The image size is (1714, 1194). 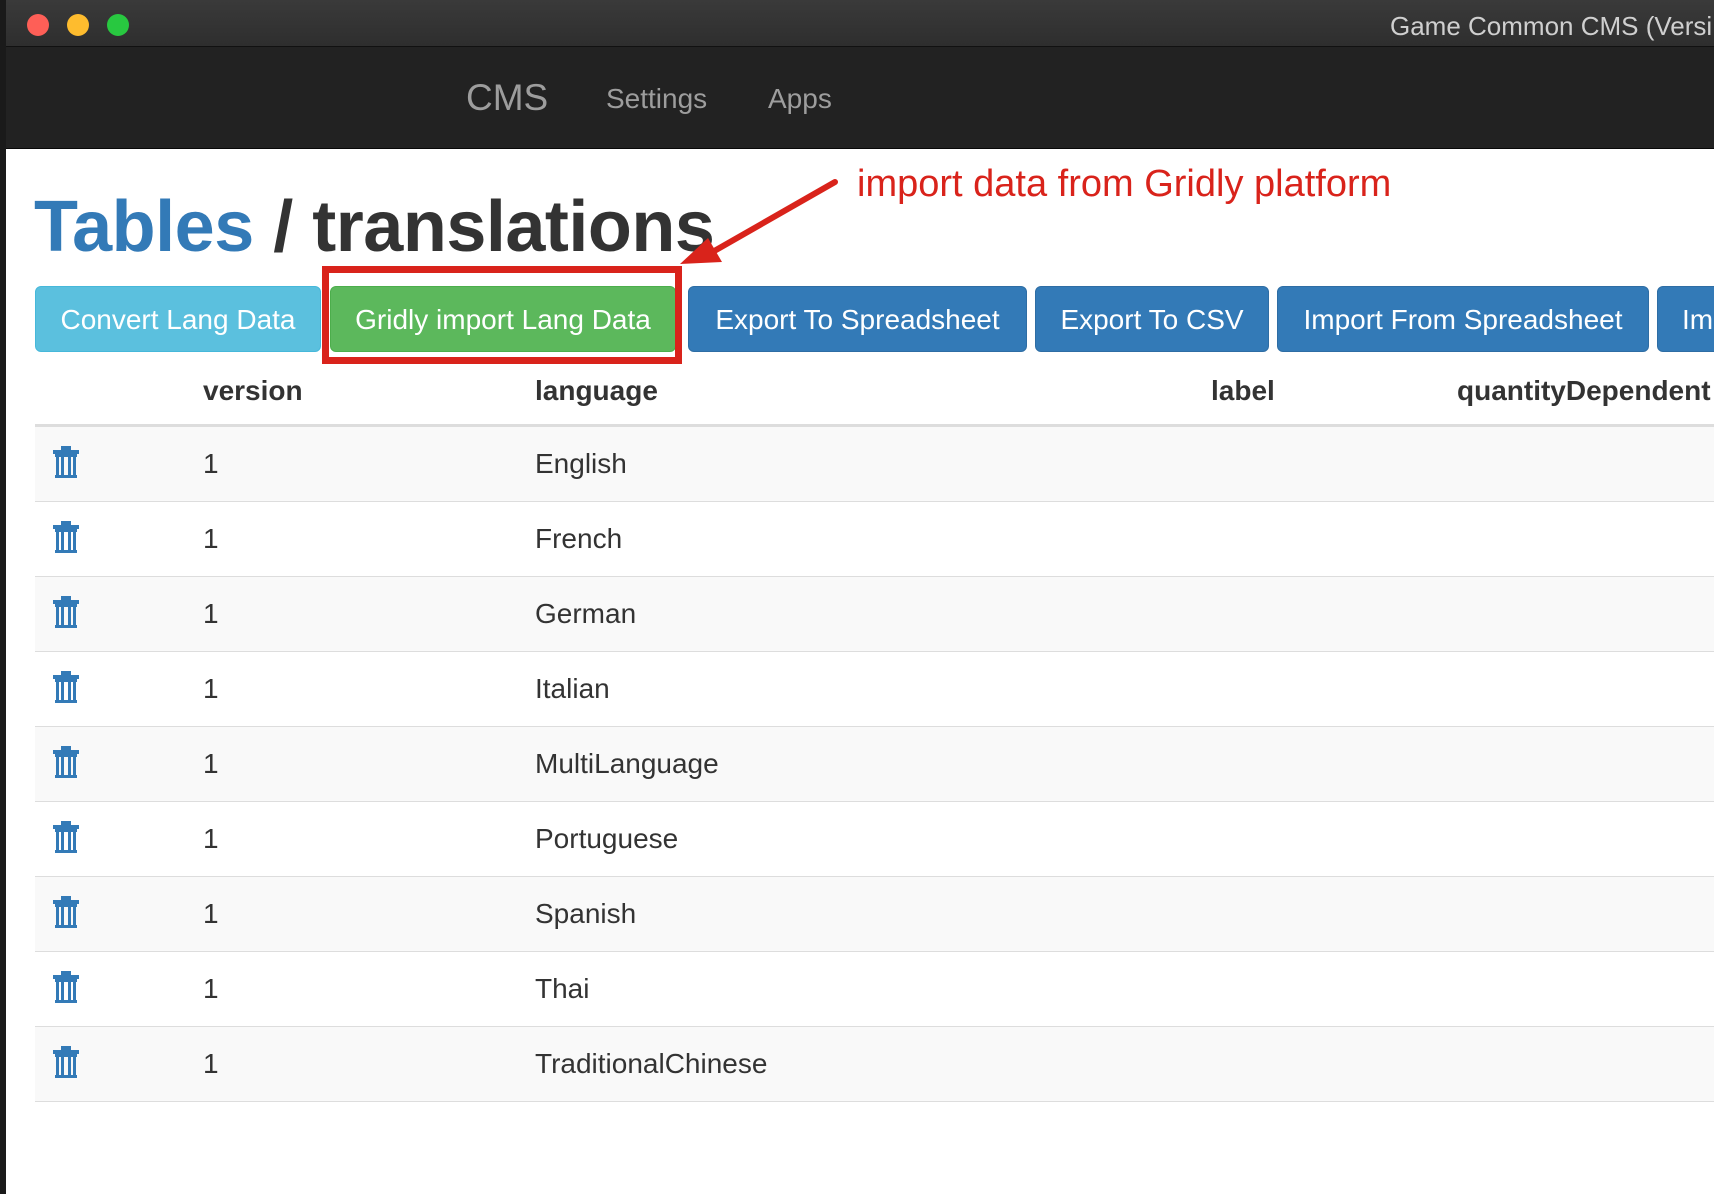 I want to click on table-row: 1 TraditionalChinese, so click(x=874, y=1064).